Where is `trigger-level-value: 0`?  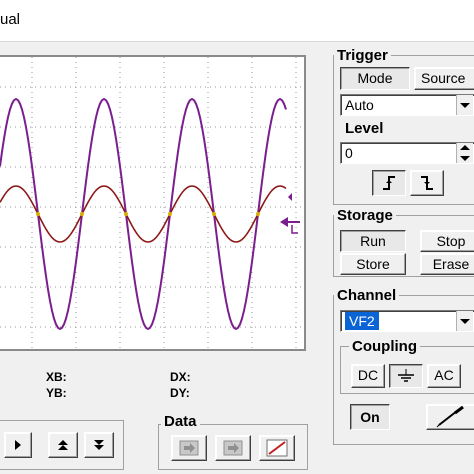 trigger-level-value: 0 is located at coordinates (349, 153).